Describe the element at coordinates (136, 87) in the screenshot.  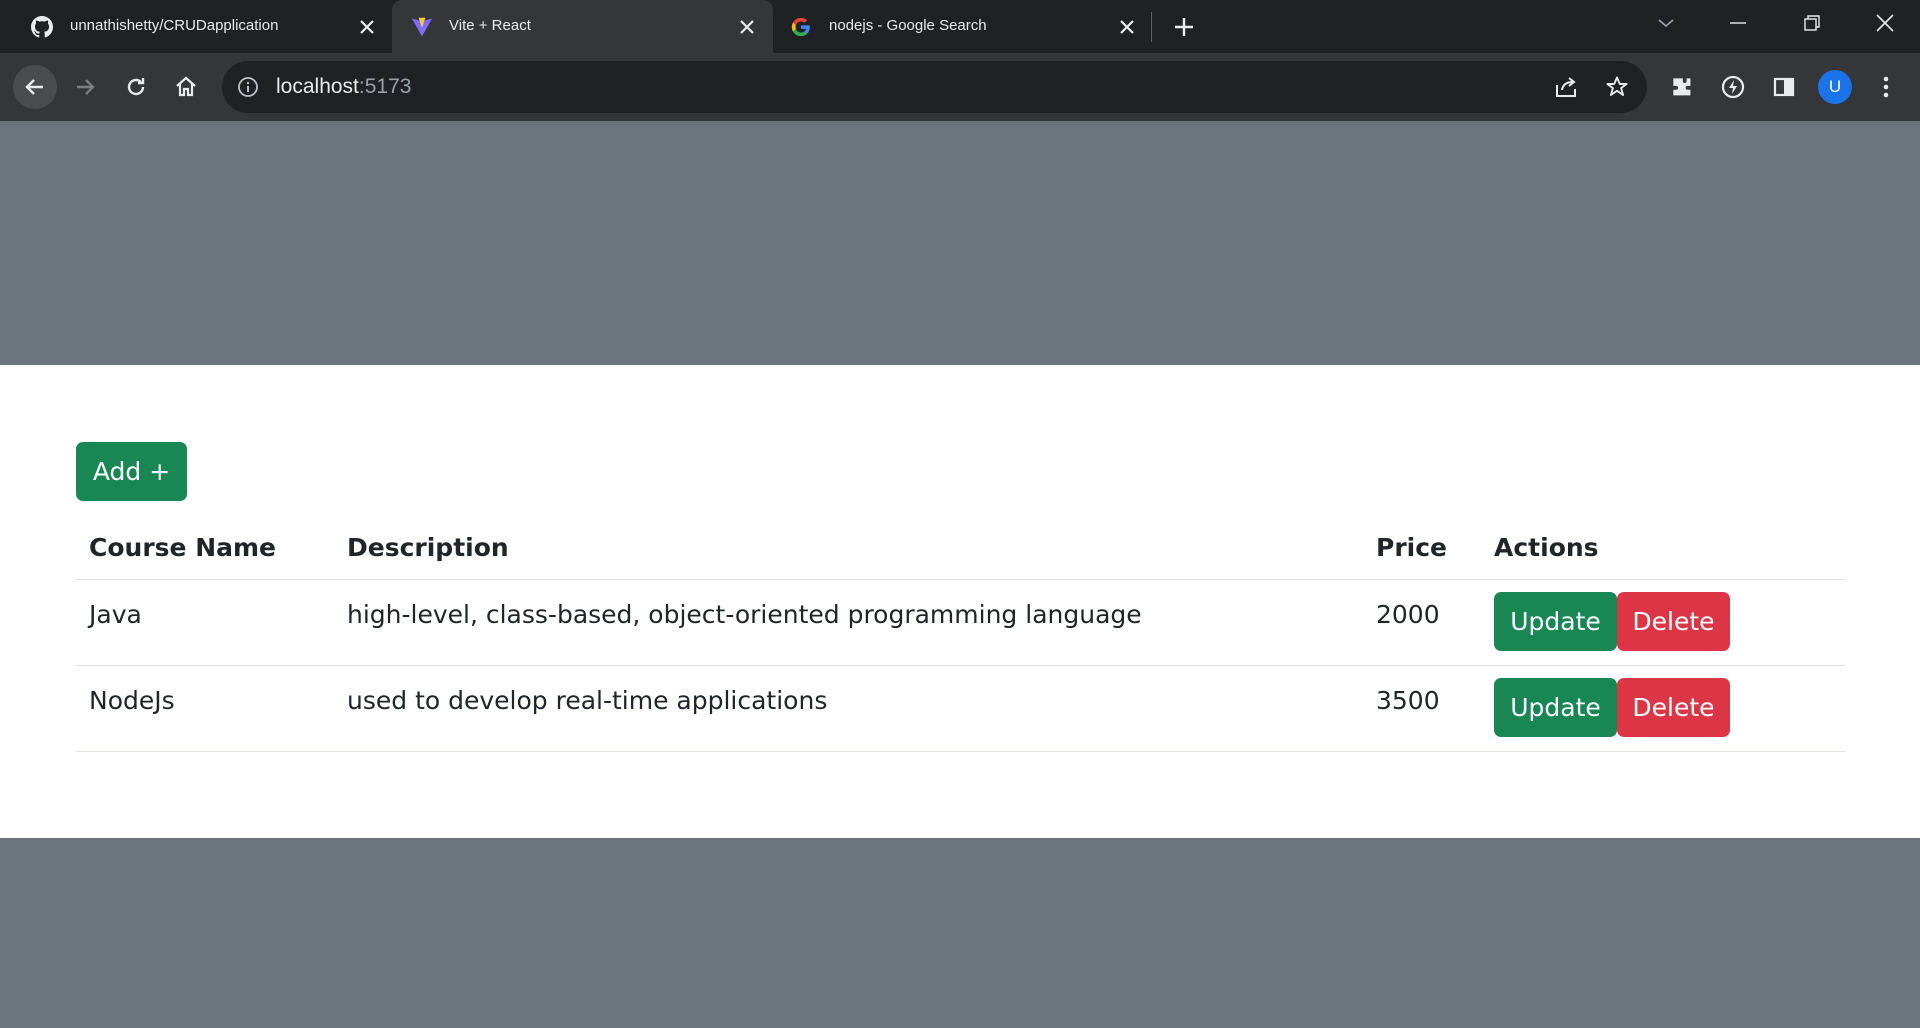
I see `reload-button` at that location.